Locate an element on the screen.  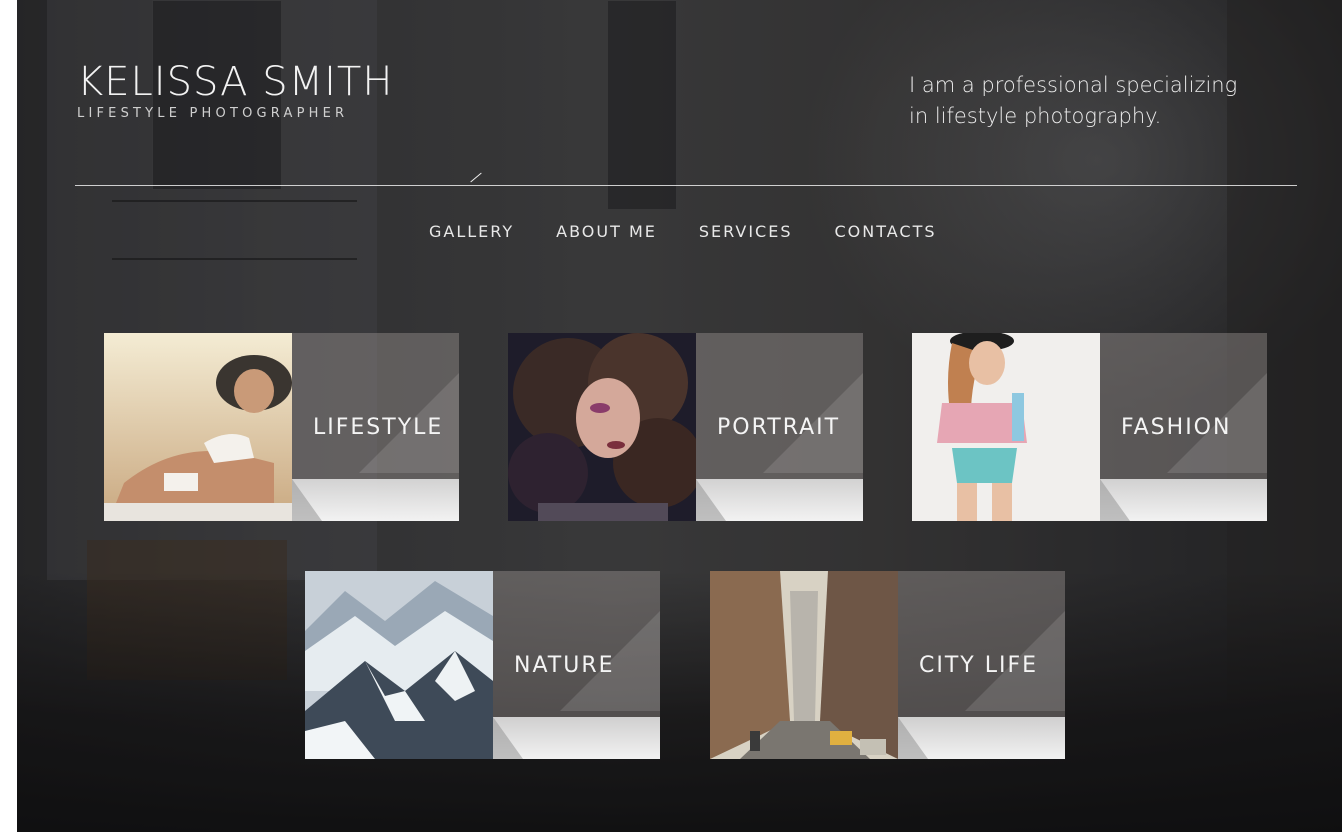
brand-logo: KELISSA SMITH LIFESTYLE PHOTOGRAPHER is located at coordinates (235, 89).